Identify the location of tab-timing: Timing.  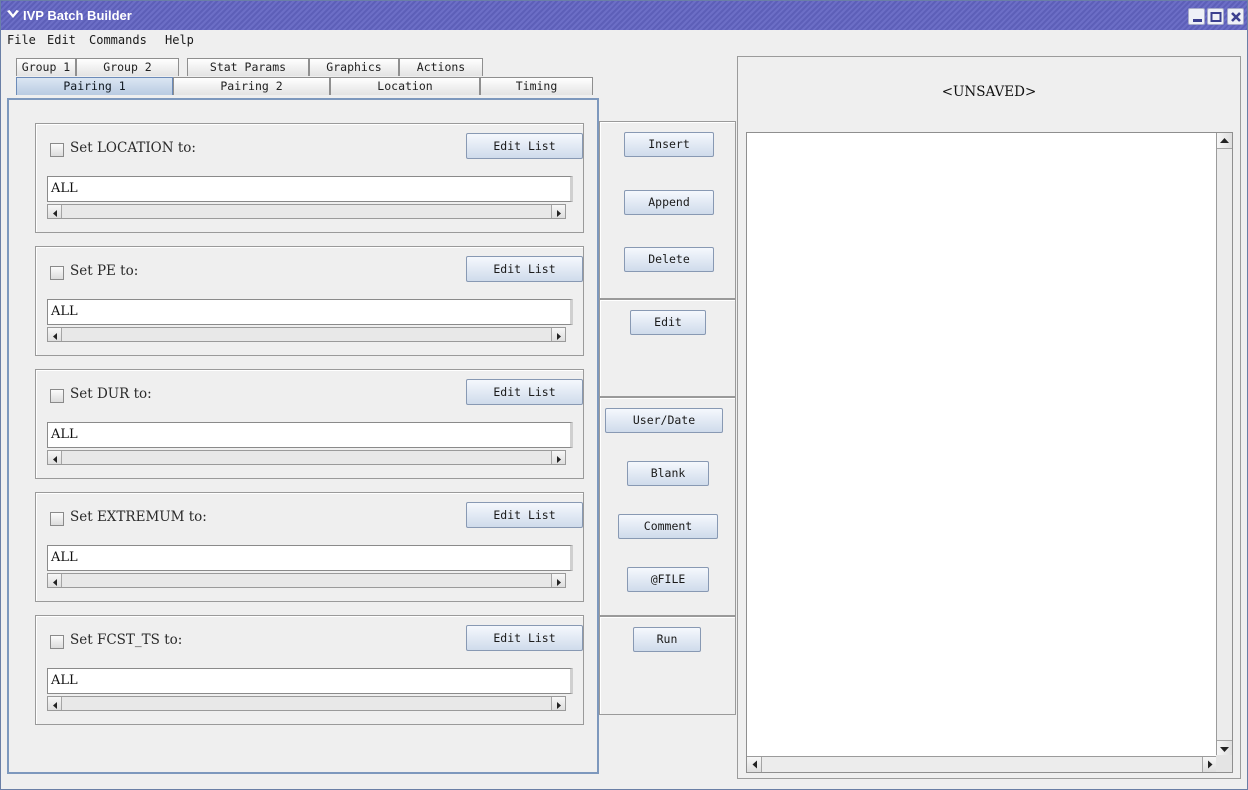
(536, 86).